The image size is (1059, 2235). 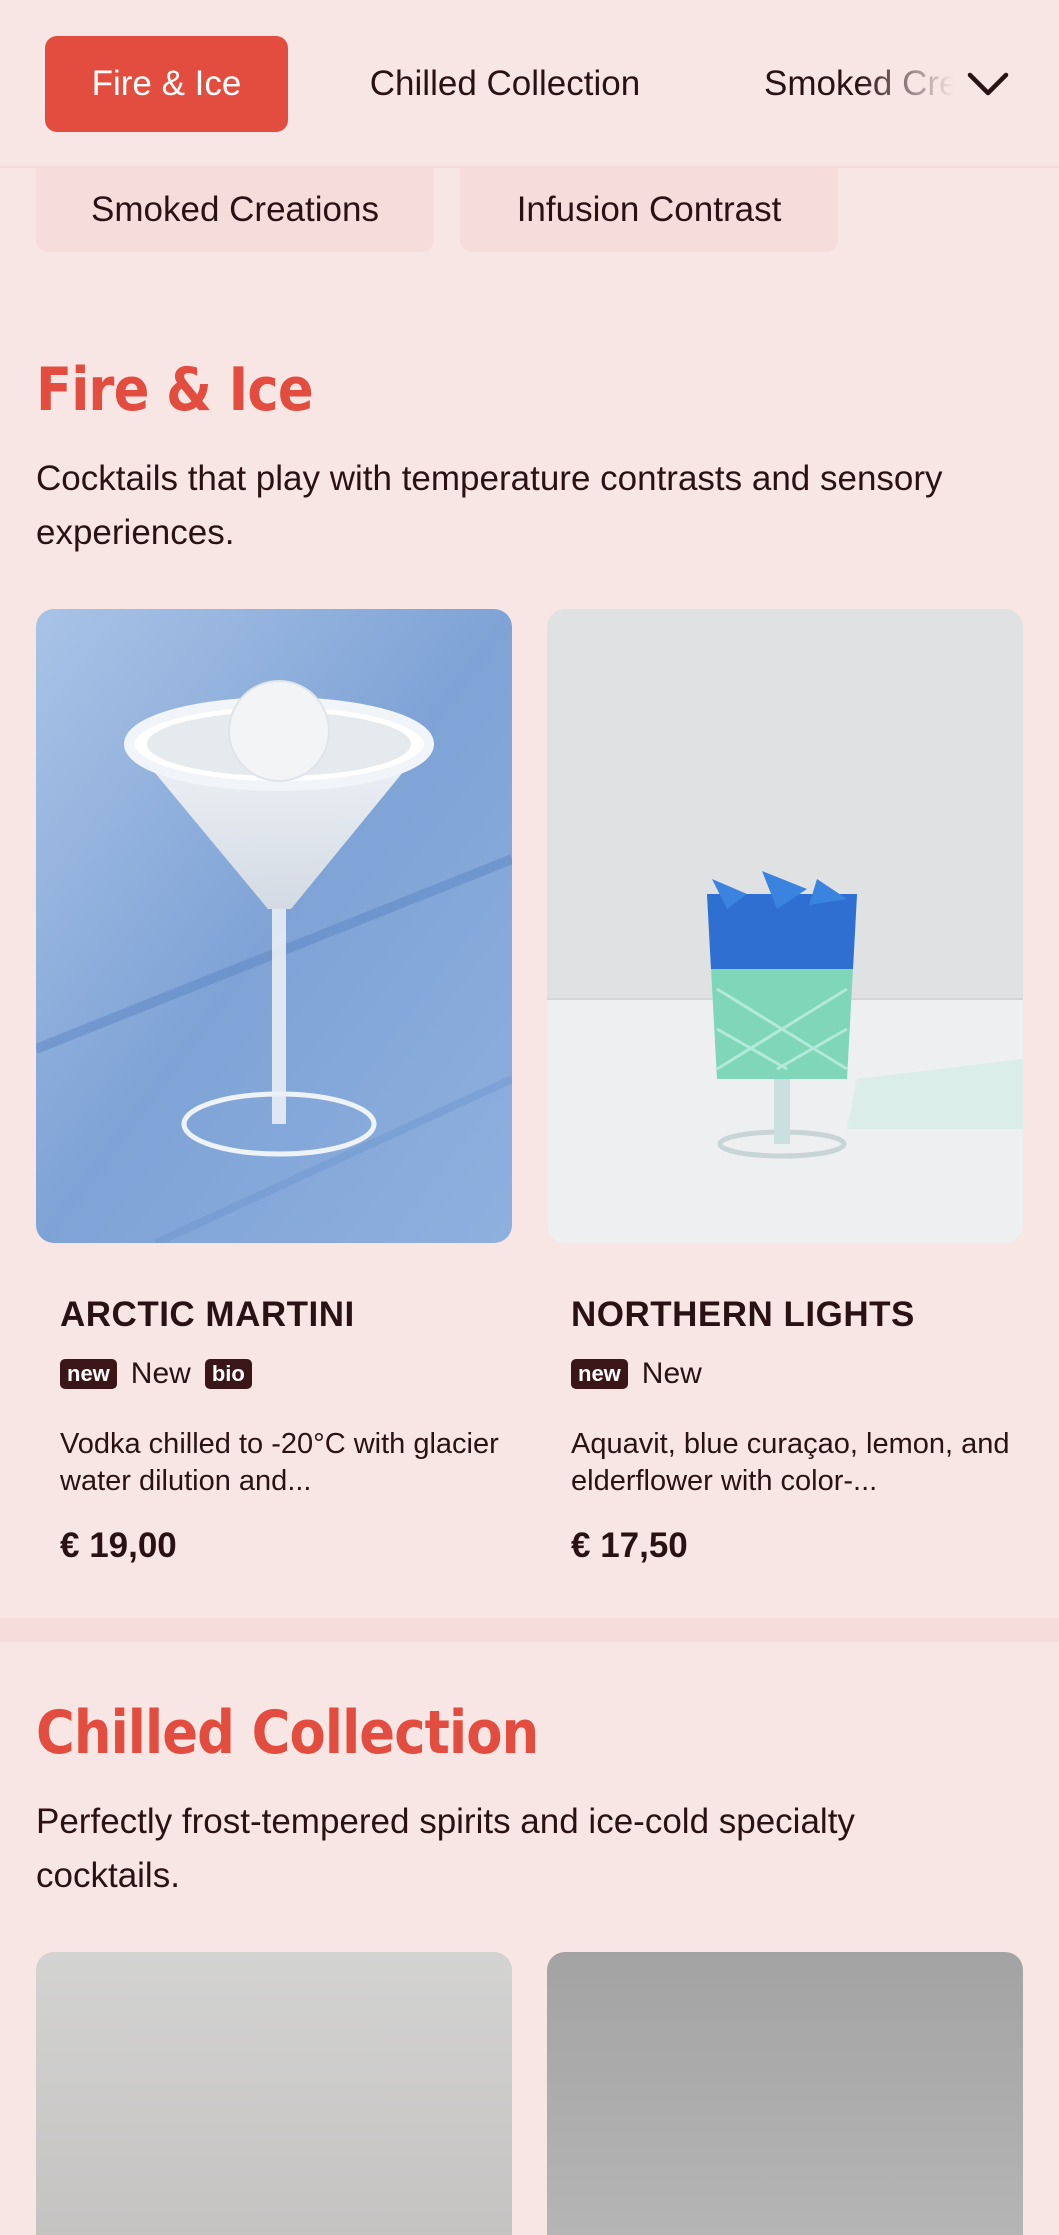 I want to click on badge-bio: bio, so click(x=228, y=1374).